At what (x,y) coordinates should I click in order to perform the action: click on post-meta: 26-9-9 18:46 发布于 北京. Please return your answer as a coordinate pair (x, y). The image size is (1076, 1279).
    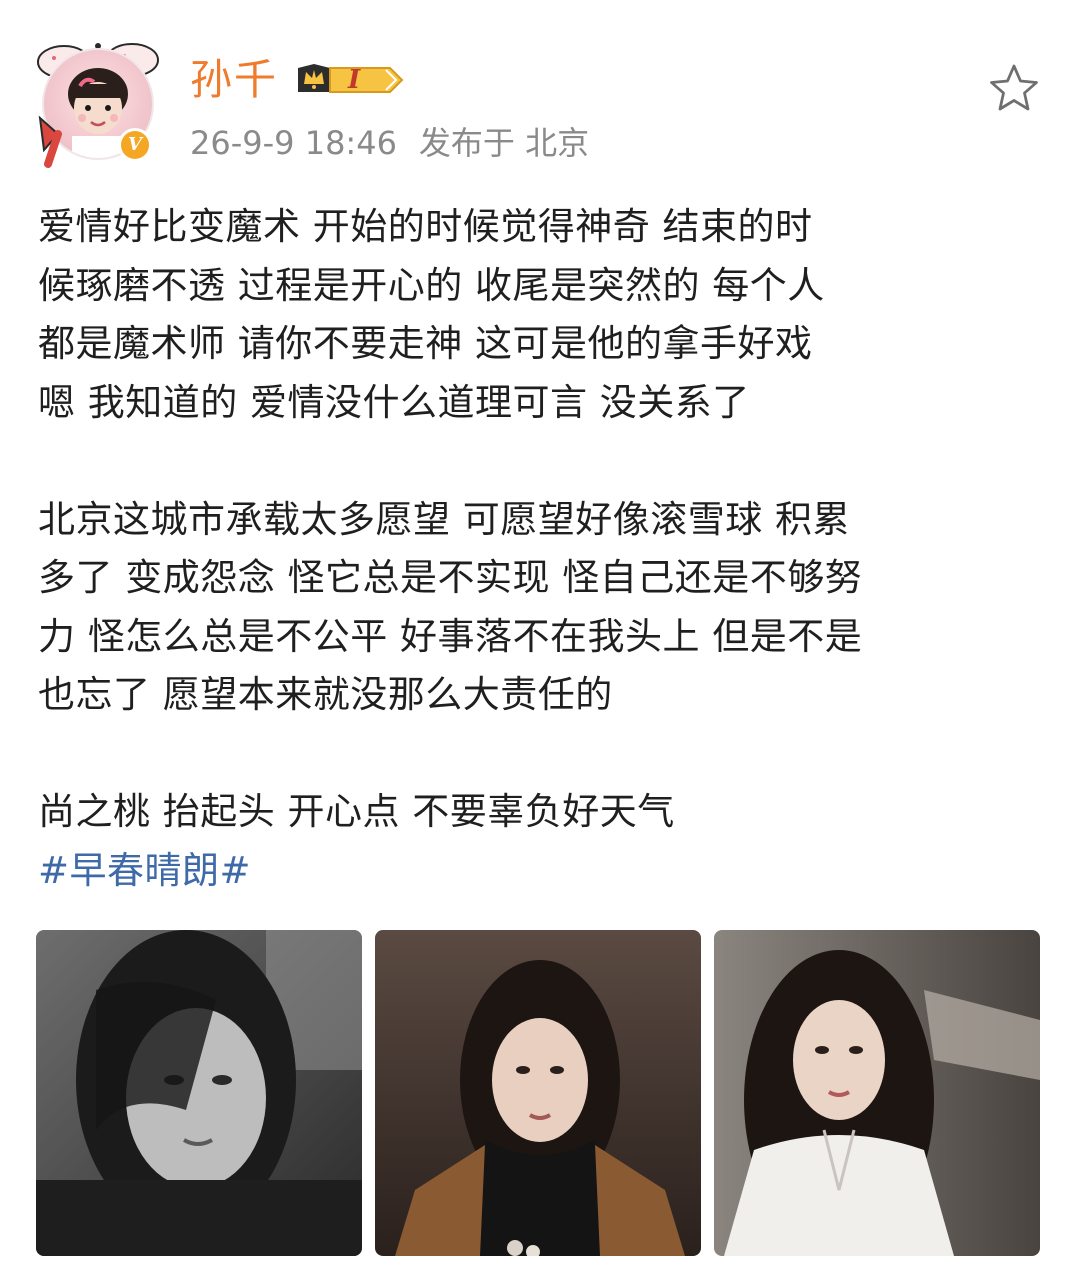
    Looking at the image, I should click on (389, 143).